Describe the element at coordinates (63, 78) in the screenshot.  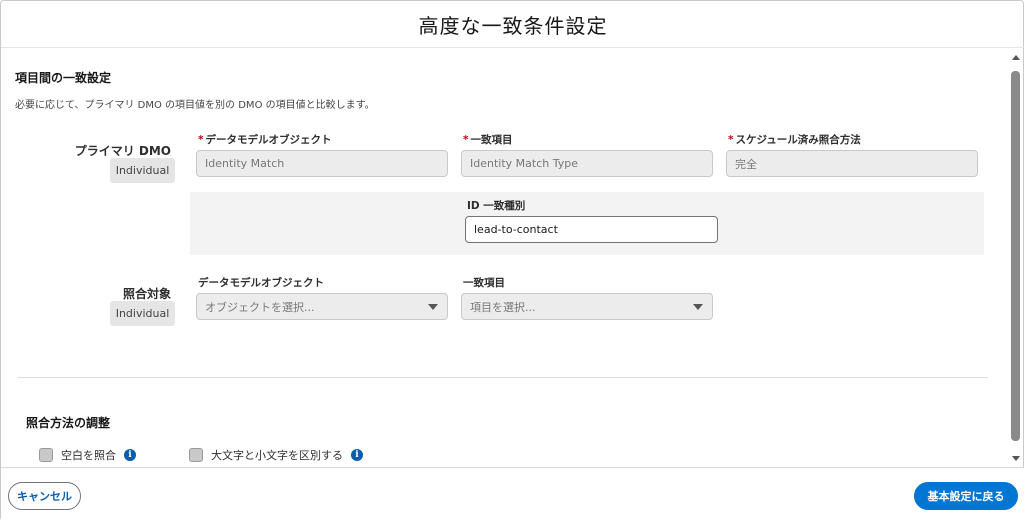
I see `section-title-cross-field: 項目間の一致設定` at that location.